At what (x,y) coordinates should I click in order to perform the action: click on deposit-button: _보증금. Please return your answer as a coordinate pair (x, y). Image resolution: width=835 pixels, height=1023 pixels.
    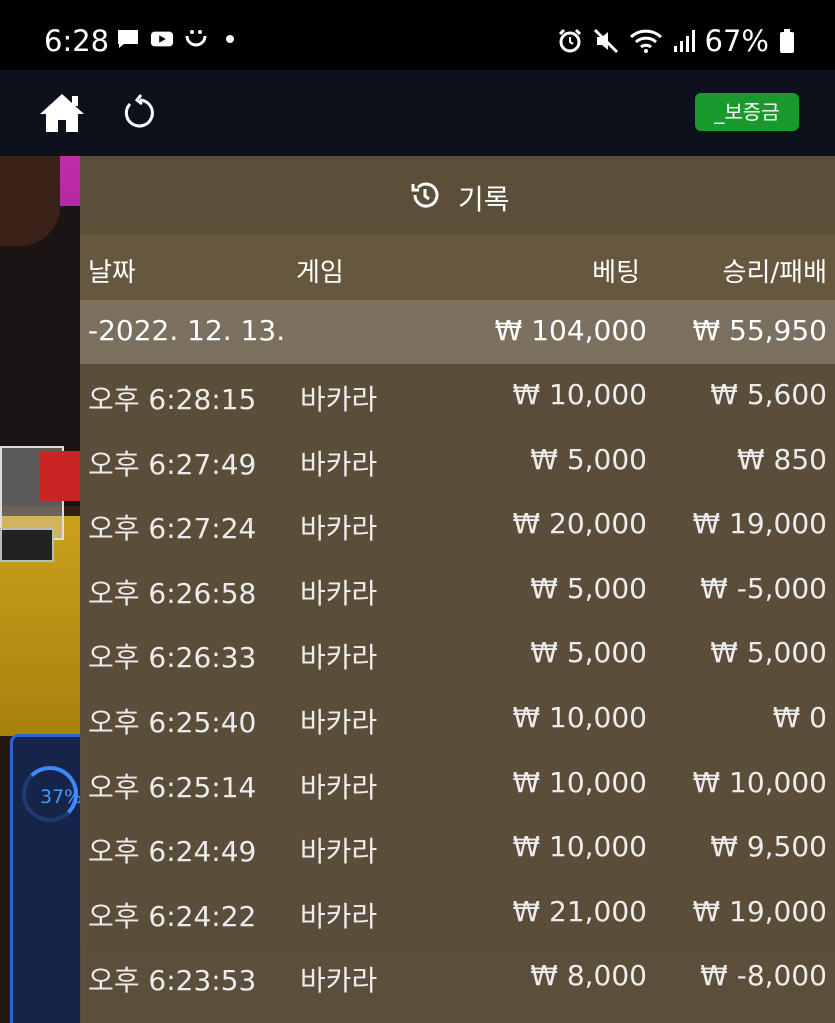
    Looking at the image, I should click on (747, 112).